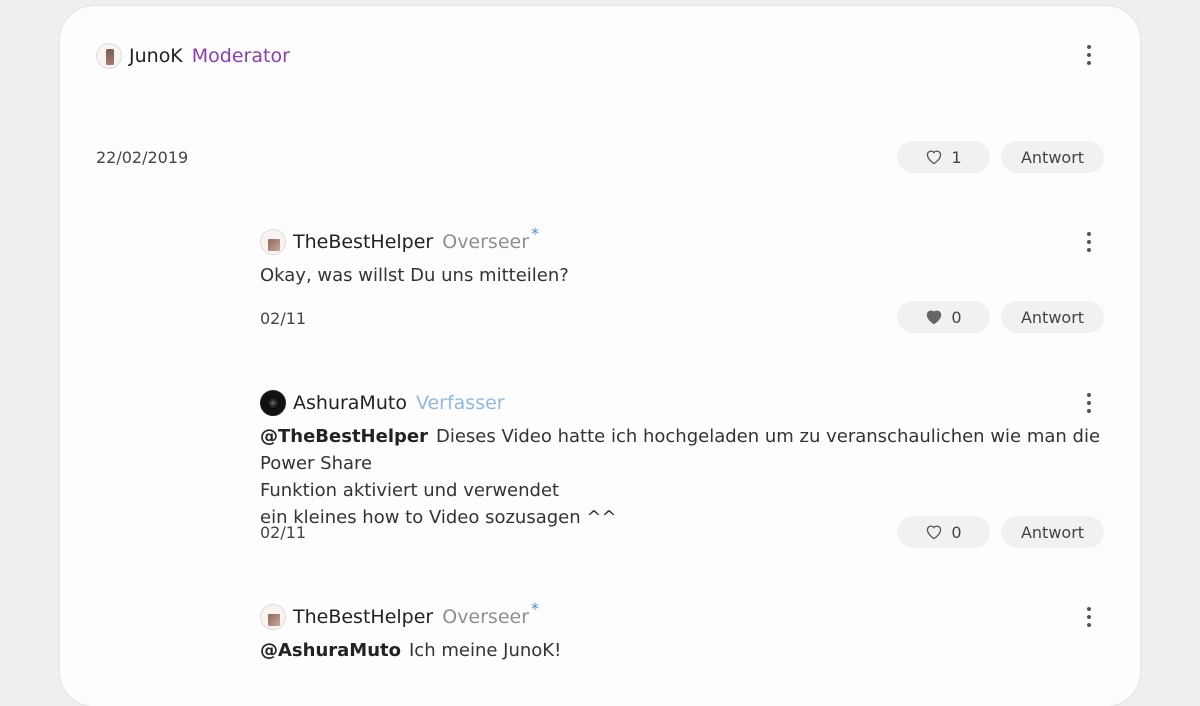 The width and height of the screenshot is (1200, 706). Describe the element at coordinates (240, 56) in the screenshot. I see `role-badge-moderator: Moderator` at that location.